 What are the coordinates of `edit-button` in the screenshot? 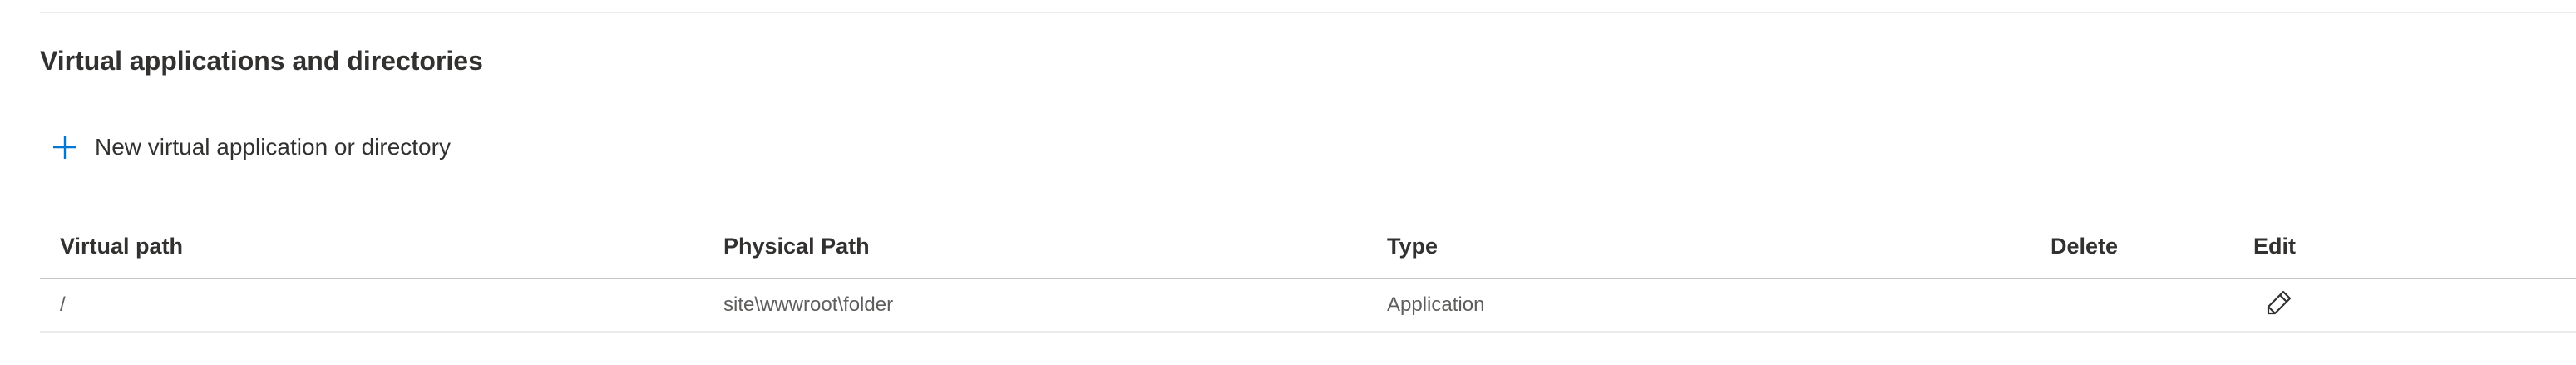 It's located at (2279, 305).